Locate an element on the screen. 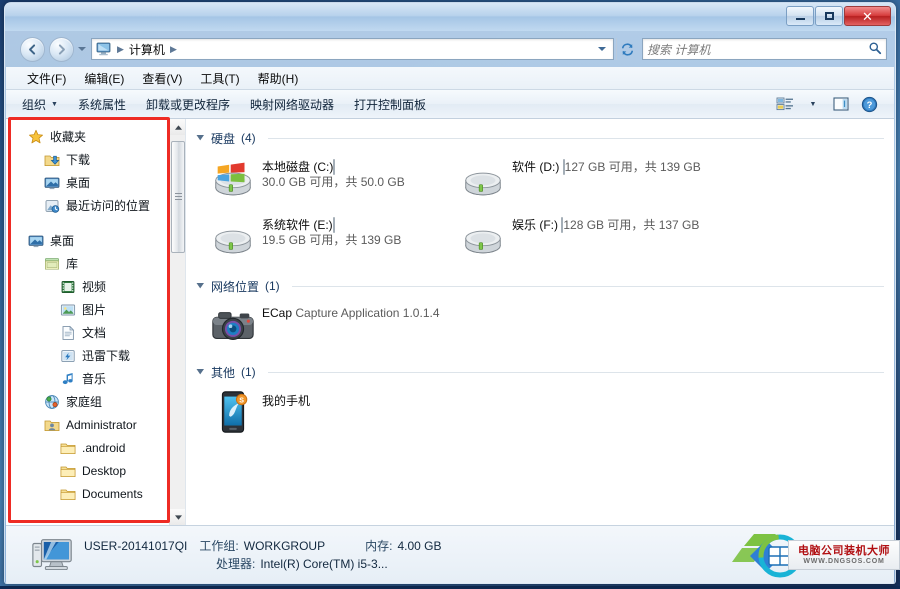  group-title: 其他 is located at coordinates (223, 372).